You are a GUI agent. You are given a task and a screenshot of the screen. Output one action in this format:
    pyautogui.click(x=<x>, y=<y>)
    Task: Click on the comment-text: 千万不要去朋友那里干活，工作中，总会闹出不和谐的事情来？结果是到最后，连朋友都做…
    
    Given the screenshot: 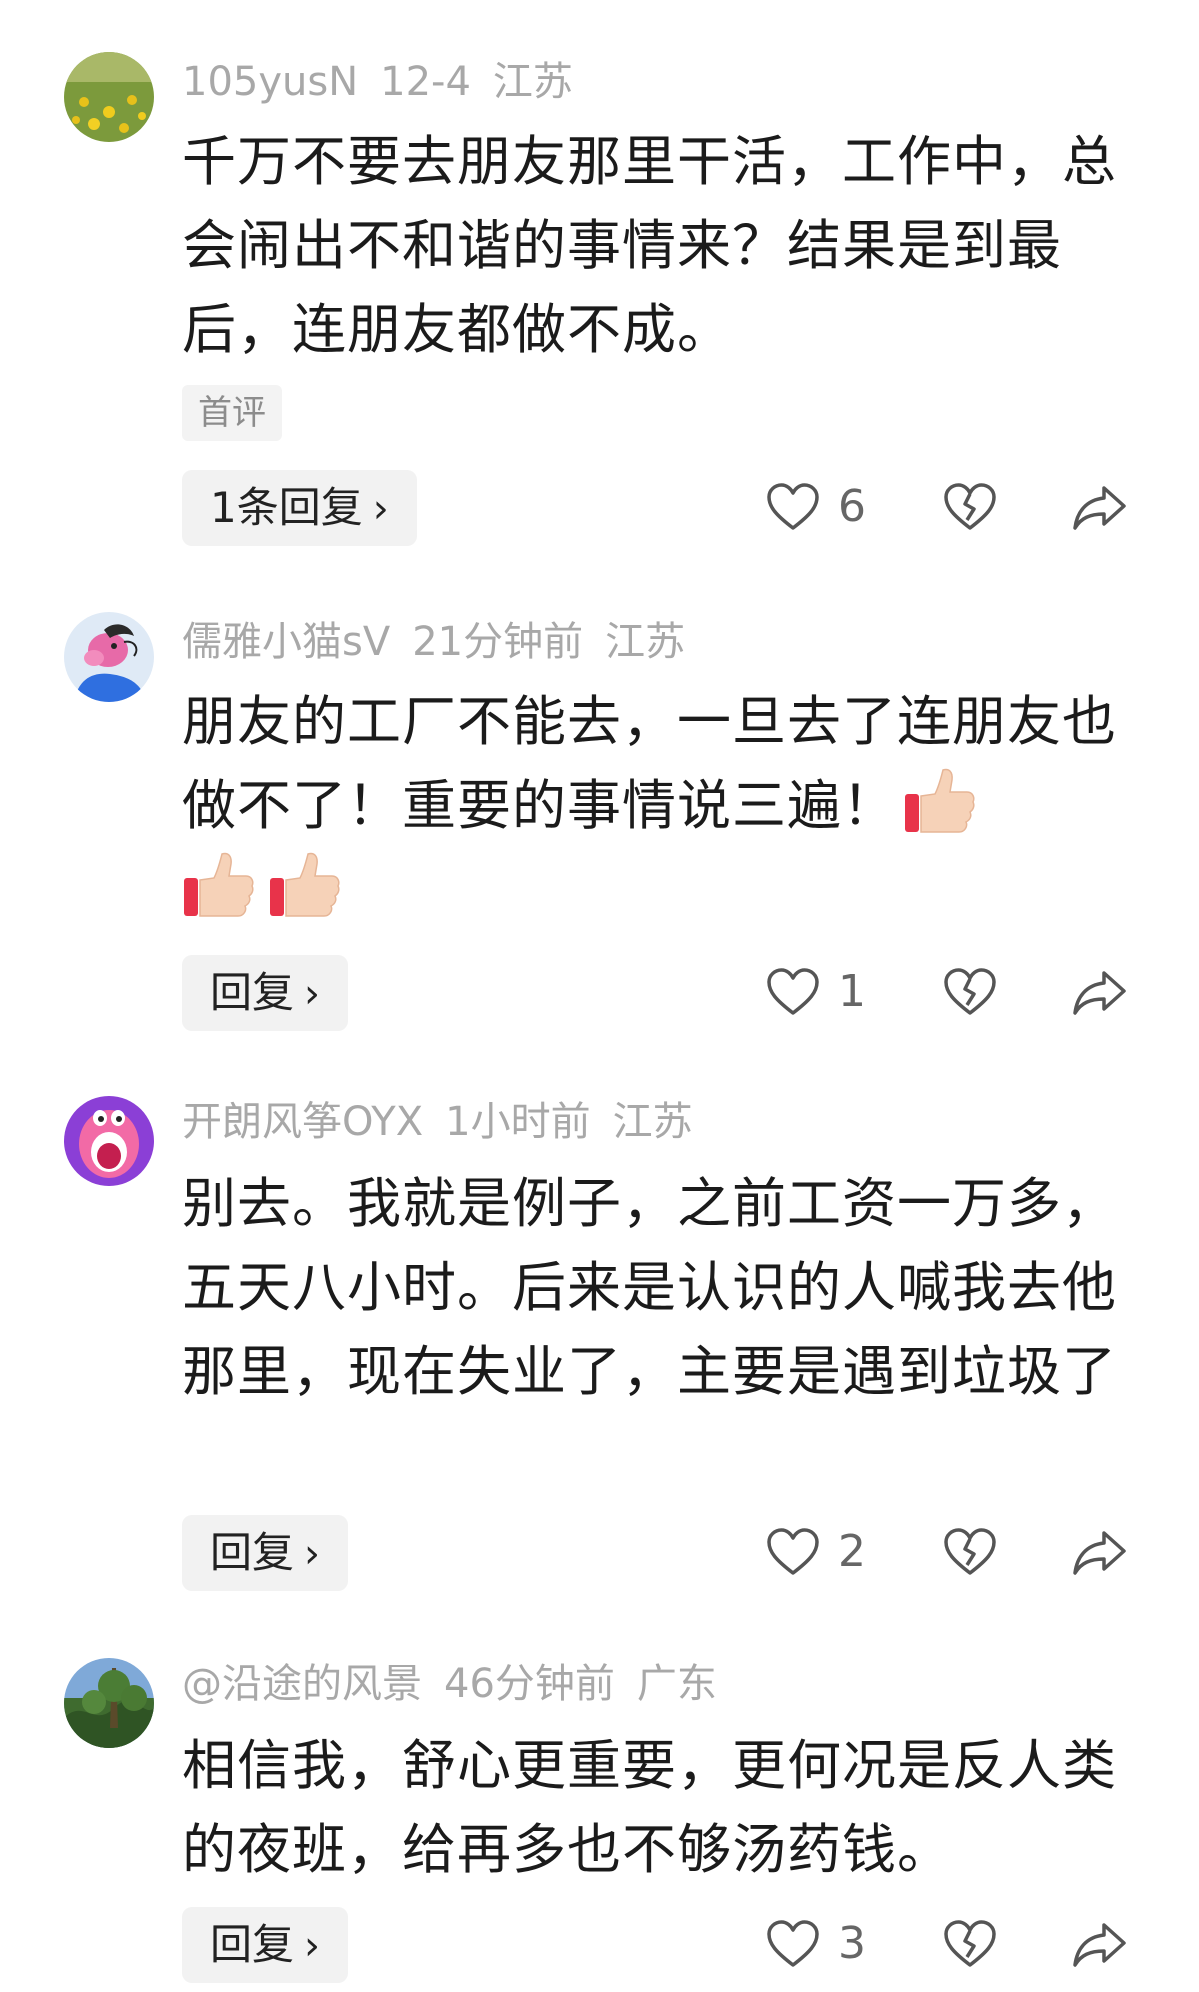 What is the action you would take?
    pyautogui.click(x=649, y=245)
    